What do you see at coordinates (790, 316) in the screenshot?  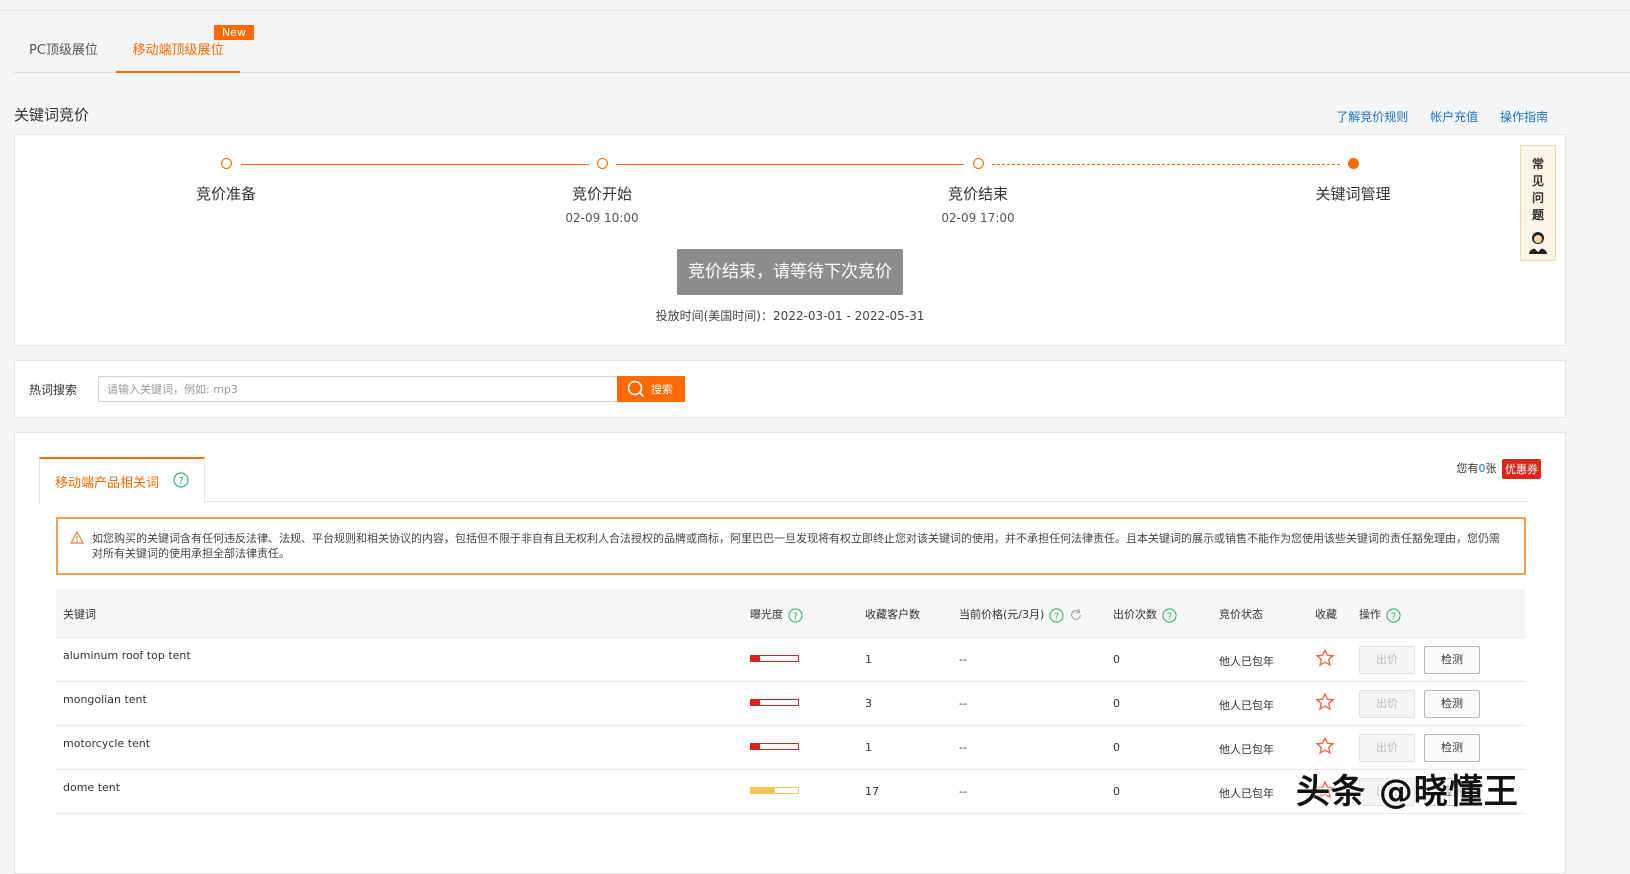 I see `delivery-period: 投放时间(美国时间)：2022-03-01 - 2022-05-31` at bounding box center [790, 316].